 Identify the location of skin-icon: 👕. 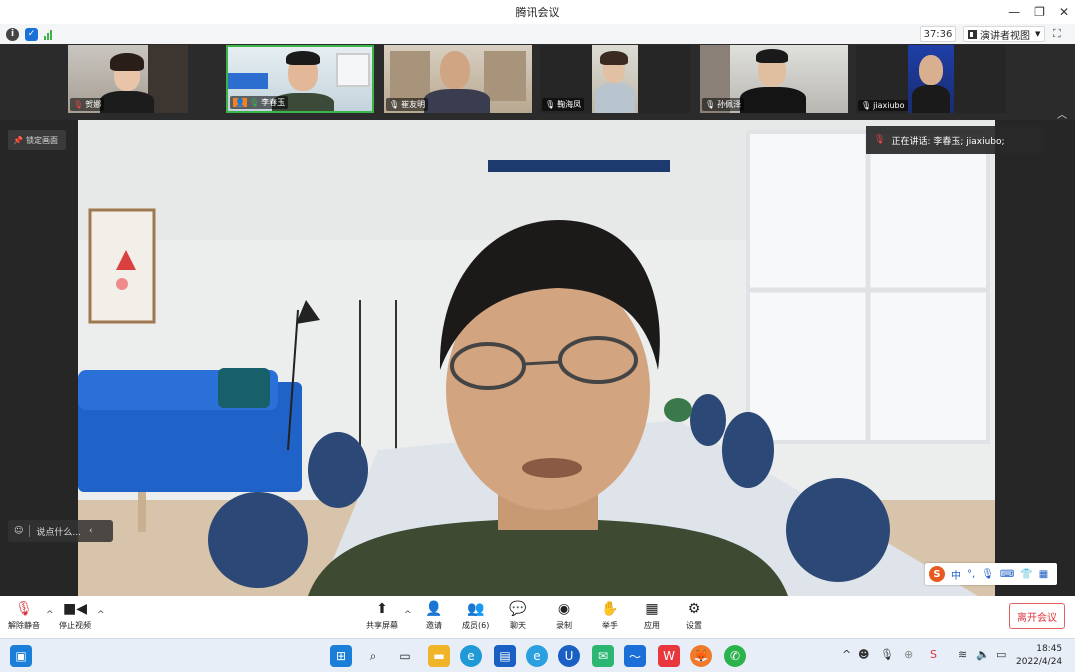
(1026, 574).